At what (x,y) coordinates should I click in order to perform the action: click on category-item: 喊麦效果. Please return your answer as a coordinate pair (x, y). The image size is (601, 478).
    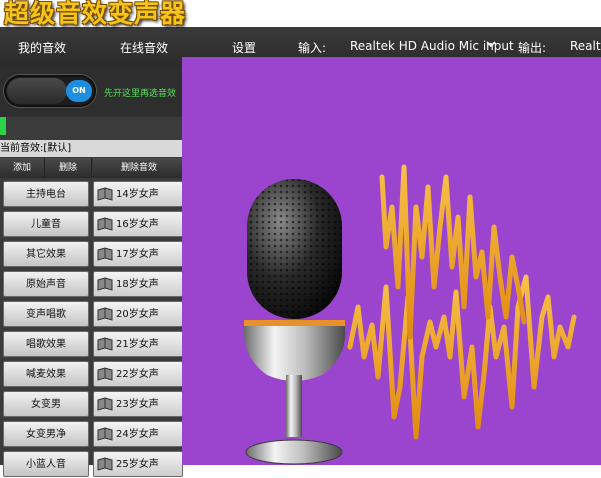
    Looking at the image, I should click on (46, 374).